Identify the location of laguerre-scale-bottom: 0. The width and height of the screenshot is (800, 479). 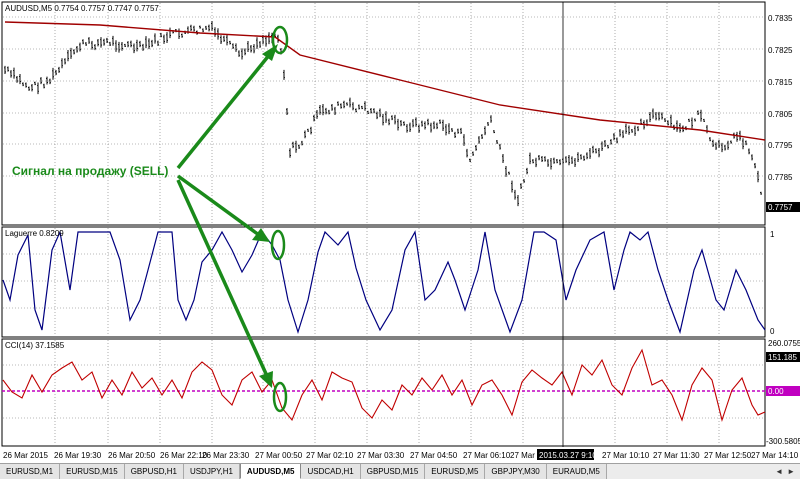
(772, 331).